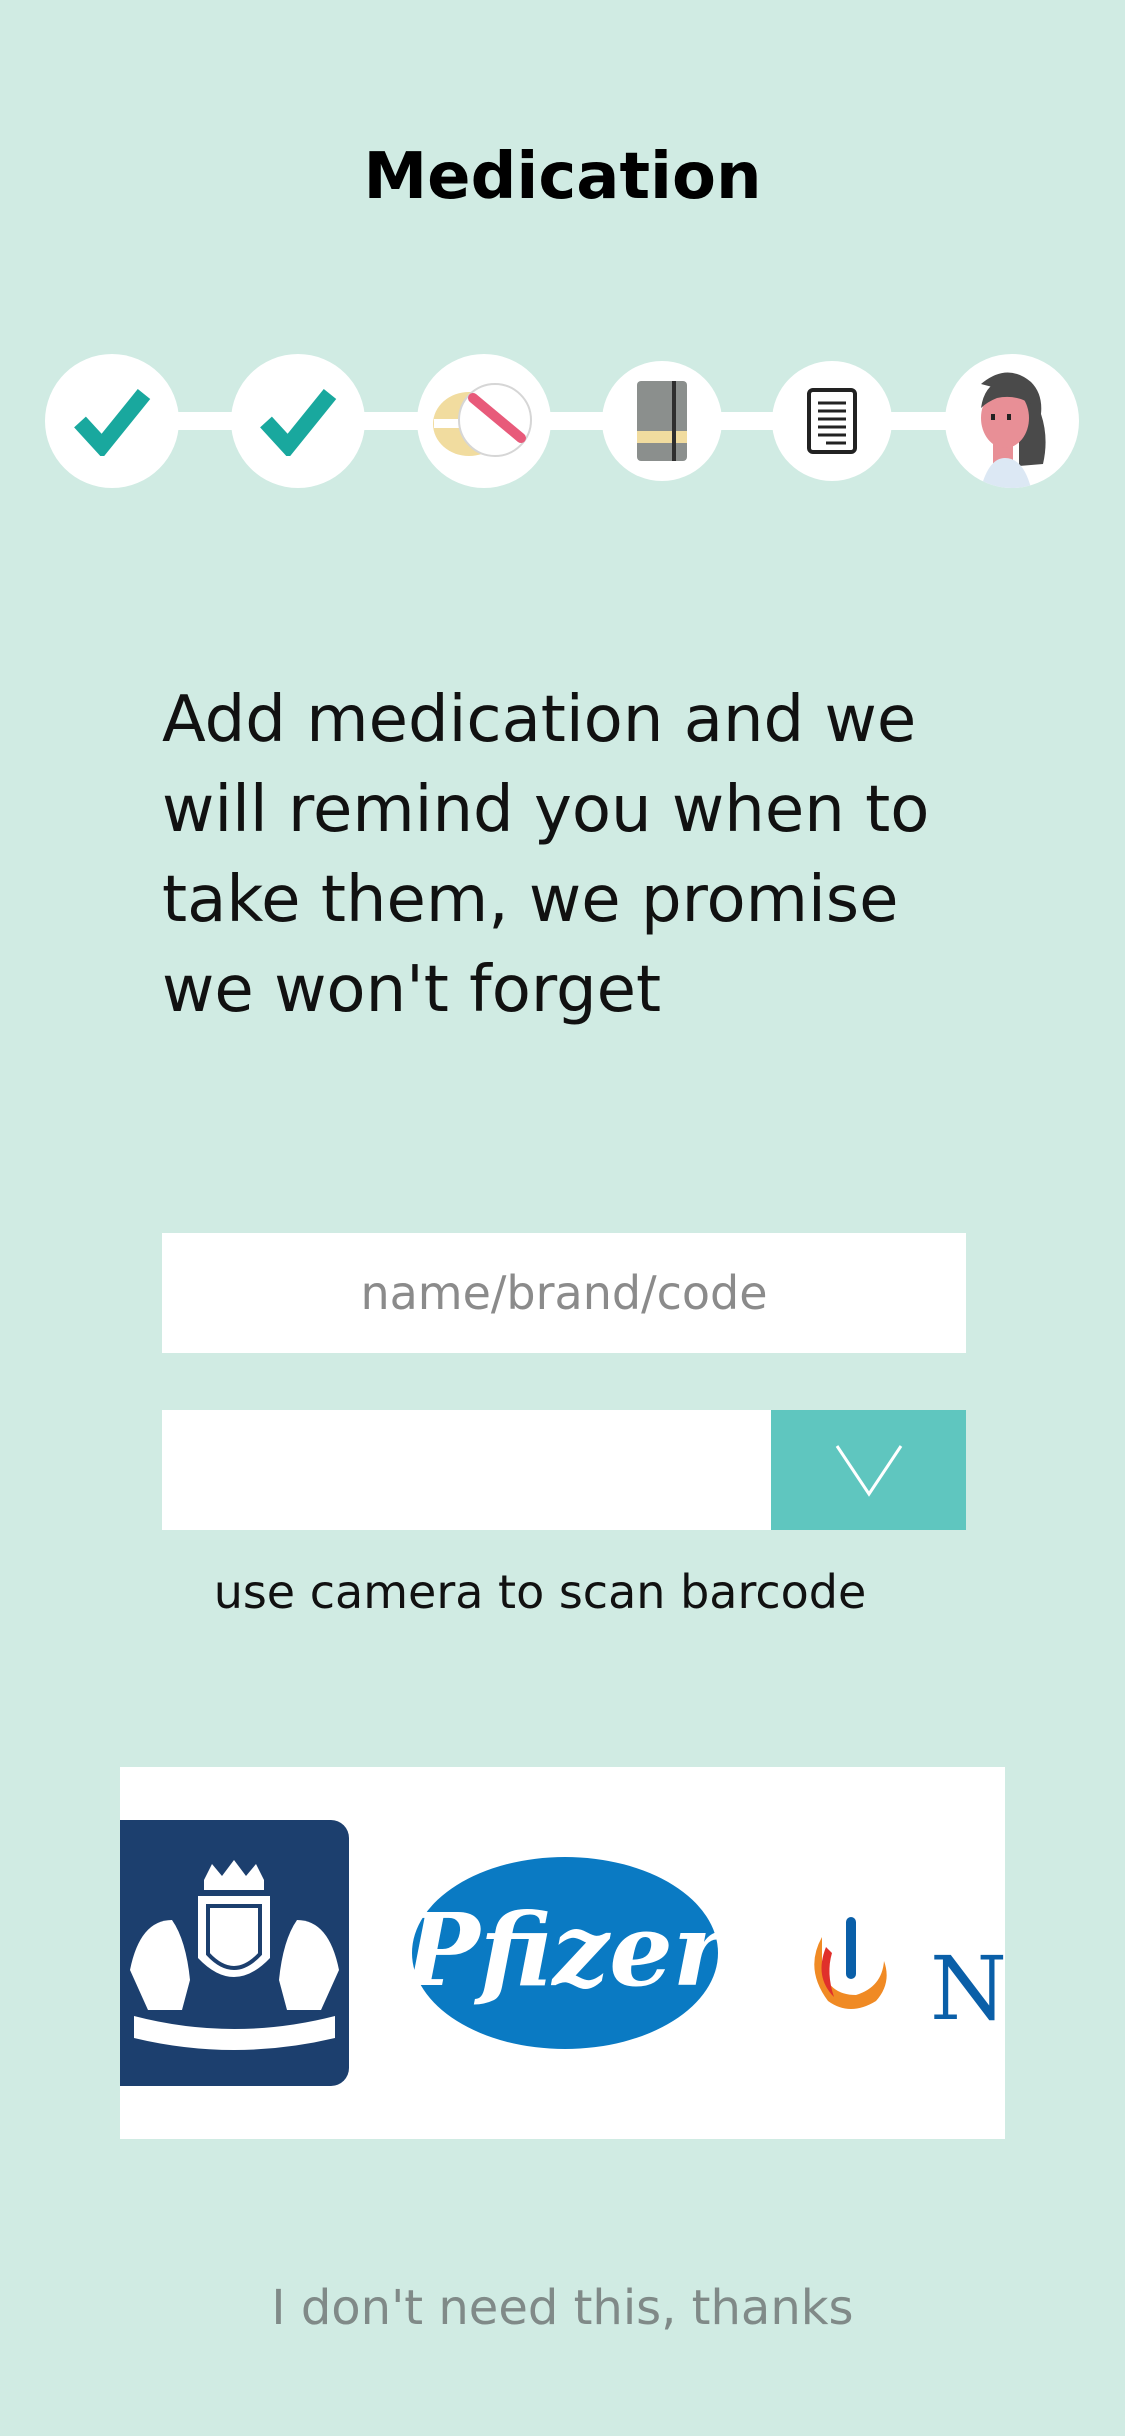 The height and width of the screenshot is (2436, 1125). Describe the element at coordinates (562, 2308) in the screenshot. I see `skip-link: I don't need this, thanks` at that location.